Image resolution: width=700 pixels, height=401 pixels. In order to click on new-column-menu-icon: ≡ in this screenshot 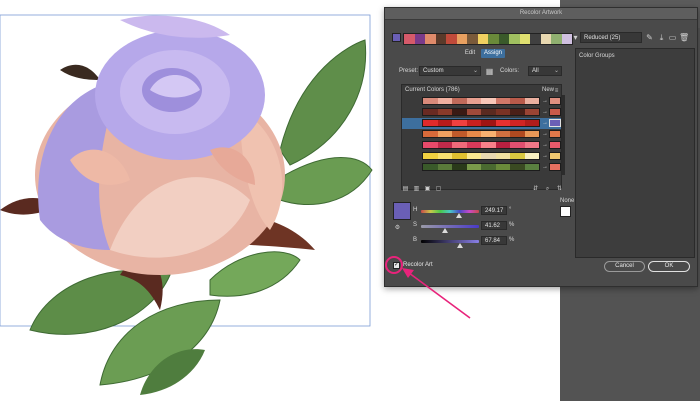, I will do `click(556, 91)`.